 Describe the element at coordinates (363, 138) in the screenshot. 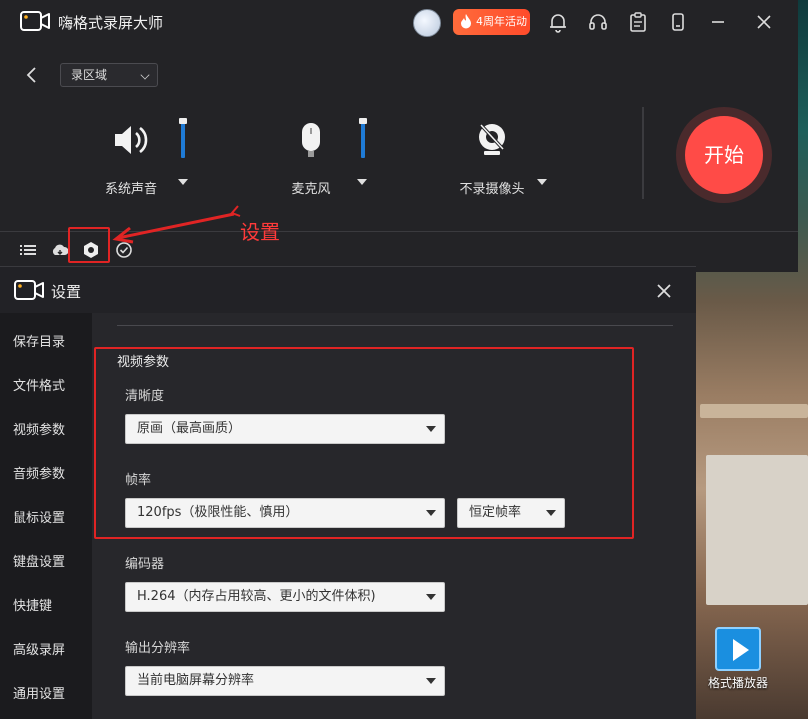

I see `microphone-volume-slider` at that location.